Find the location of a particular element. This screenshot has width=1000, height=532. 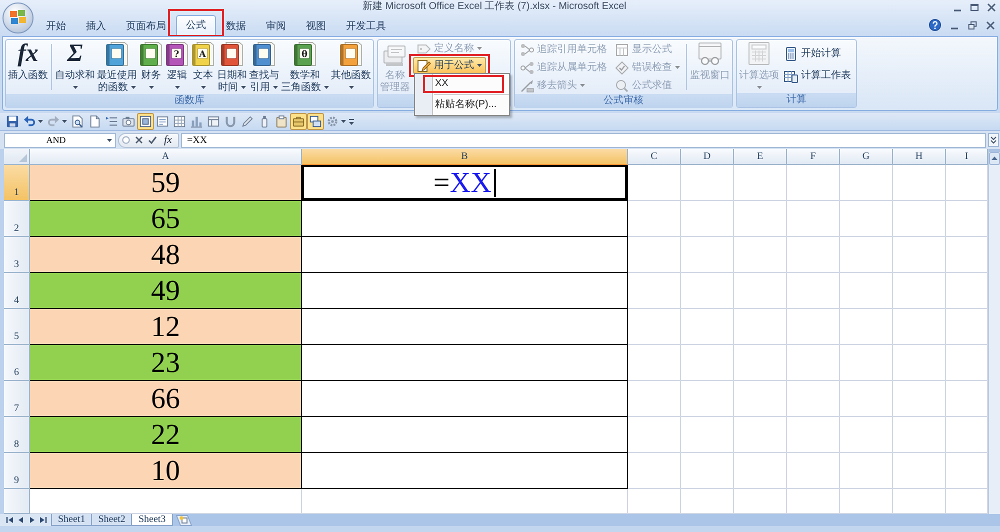

restore-icon is located at coordinates (972, 25).